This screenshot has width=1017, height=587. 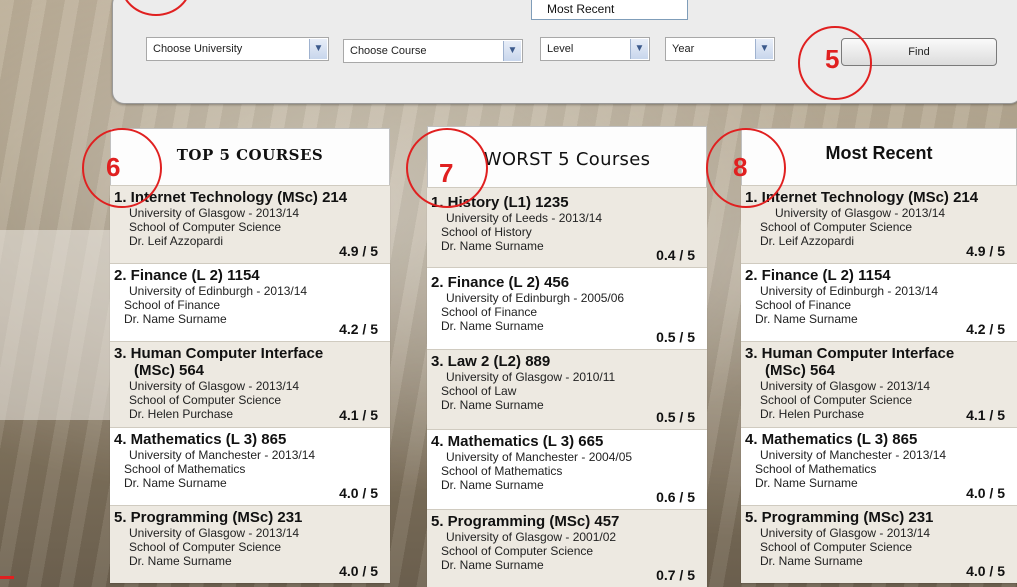 I want to click on year-select-value: Year, so click(x=683, y=49).